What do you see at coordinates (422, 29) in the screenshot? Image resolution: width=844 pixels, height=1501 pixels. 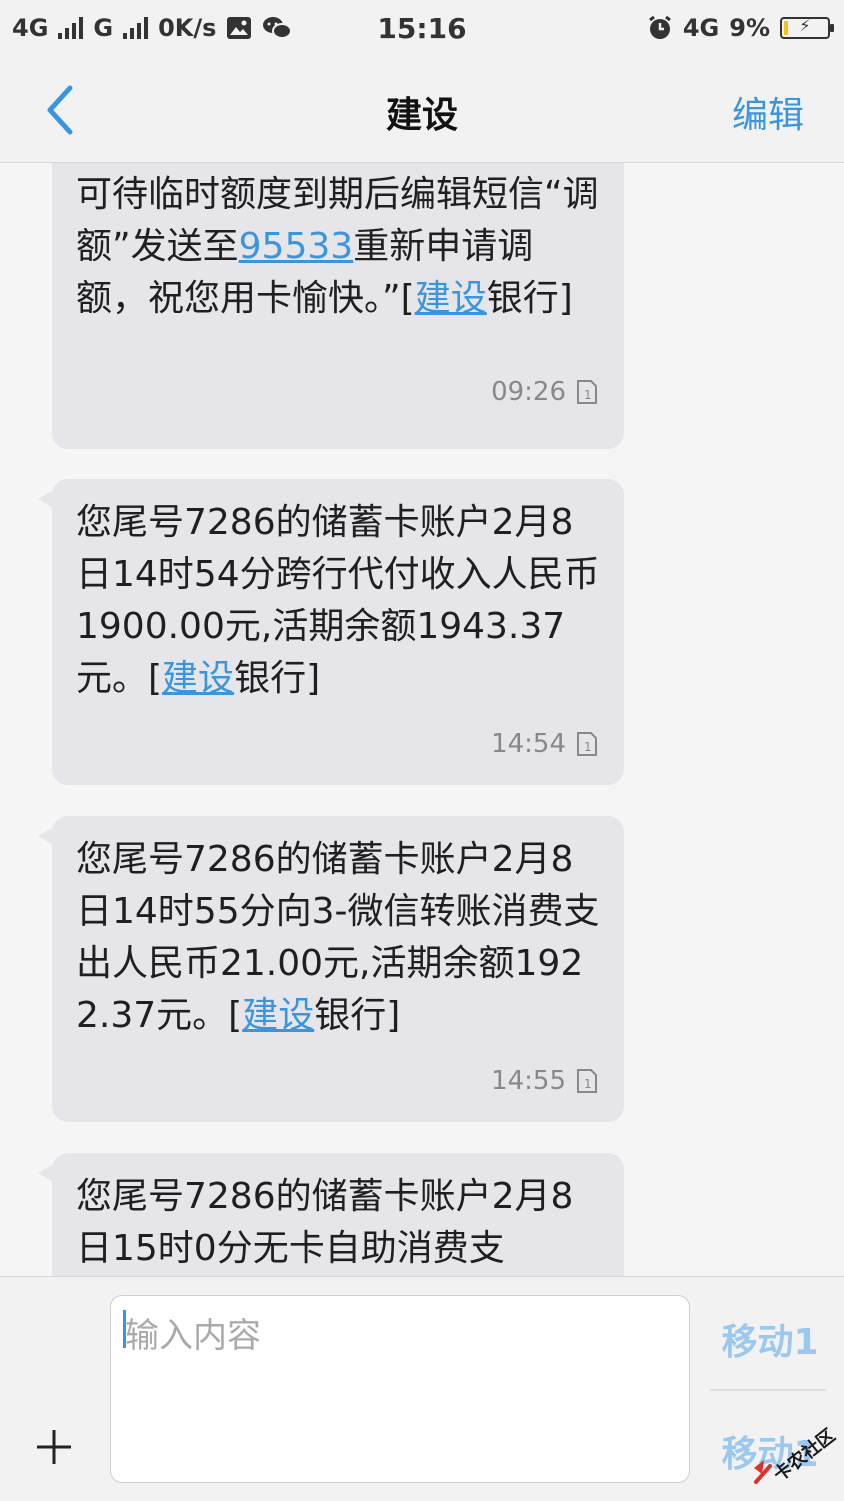 I see `status-bar: 4G G 0K/s 15:16 4G 9% ⚡` at bounding box center [422, 29].